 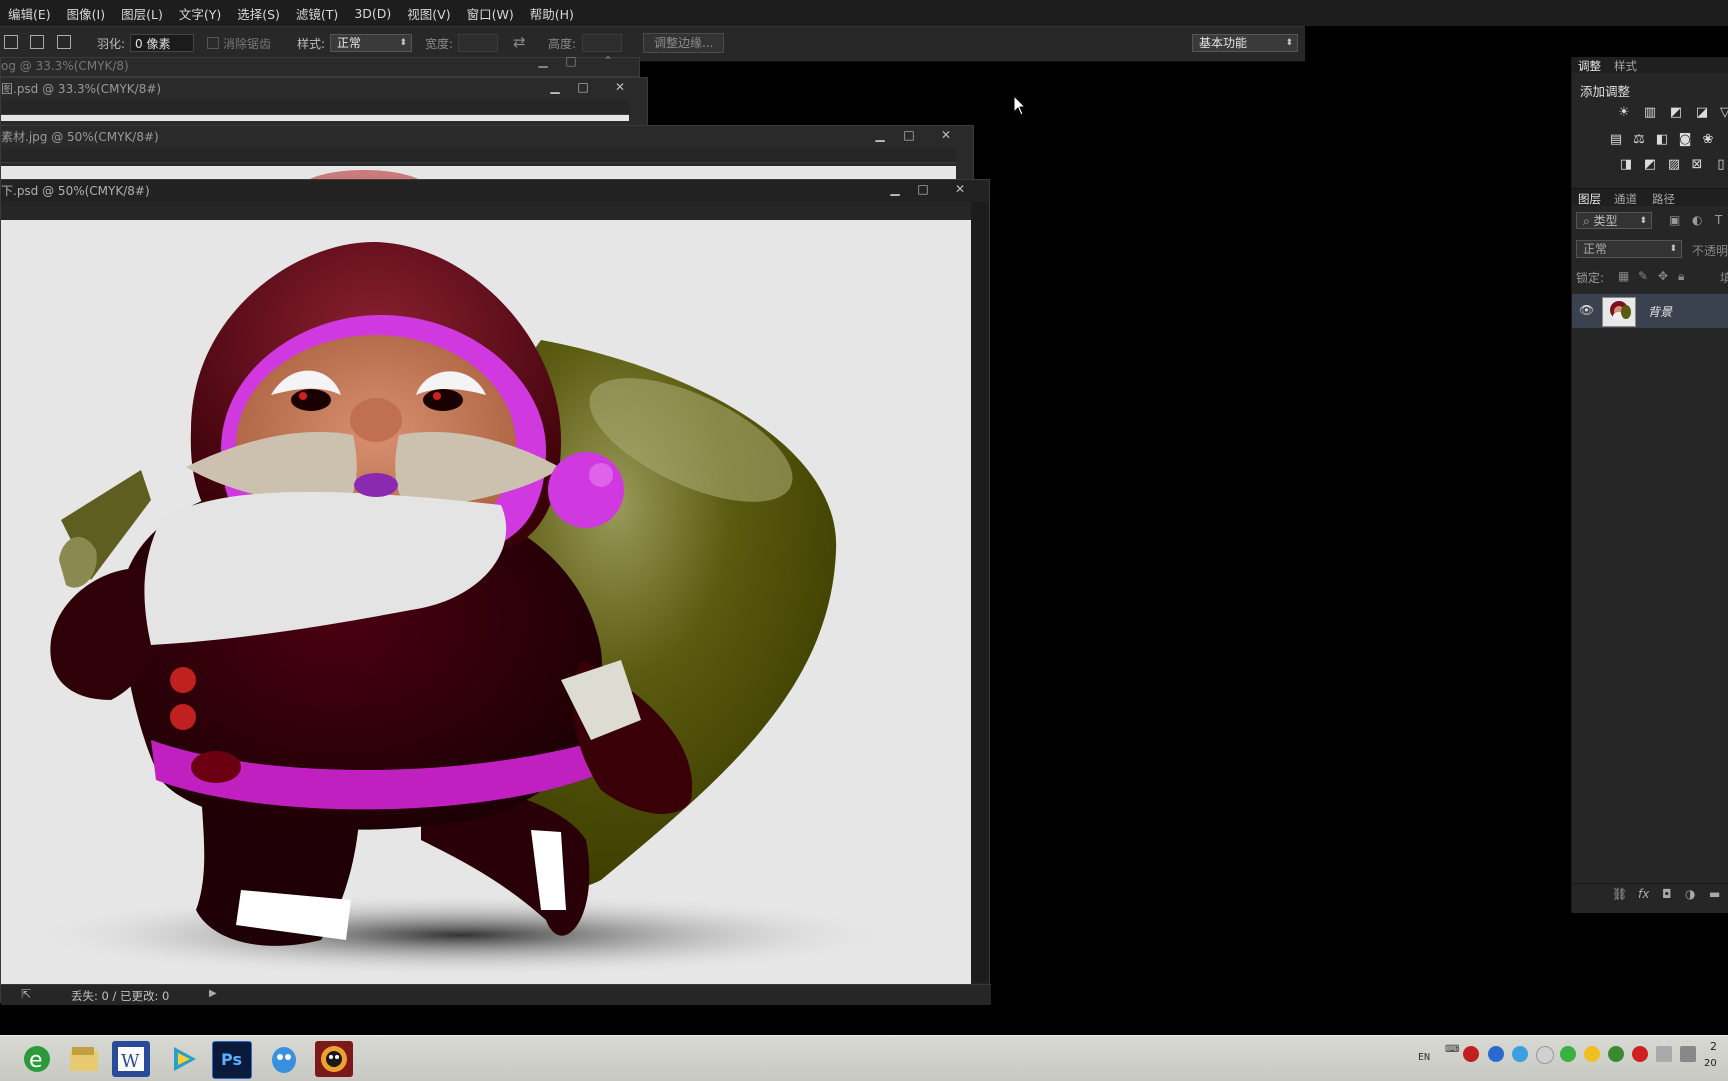 What do you see at coordinates (1452, 1049) in the screenshot?
I see `input-method-icon: ⌨` at bounding box center [1452, 1049].